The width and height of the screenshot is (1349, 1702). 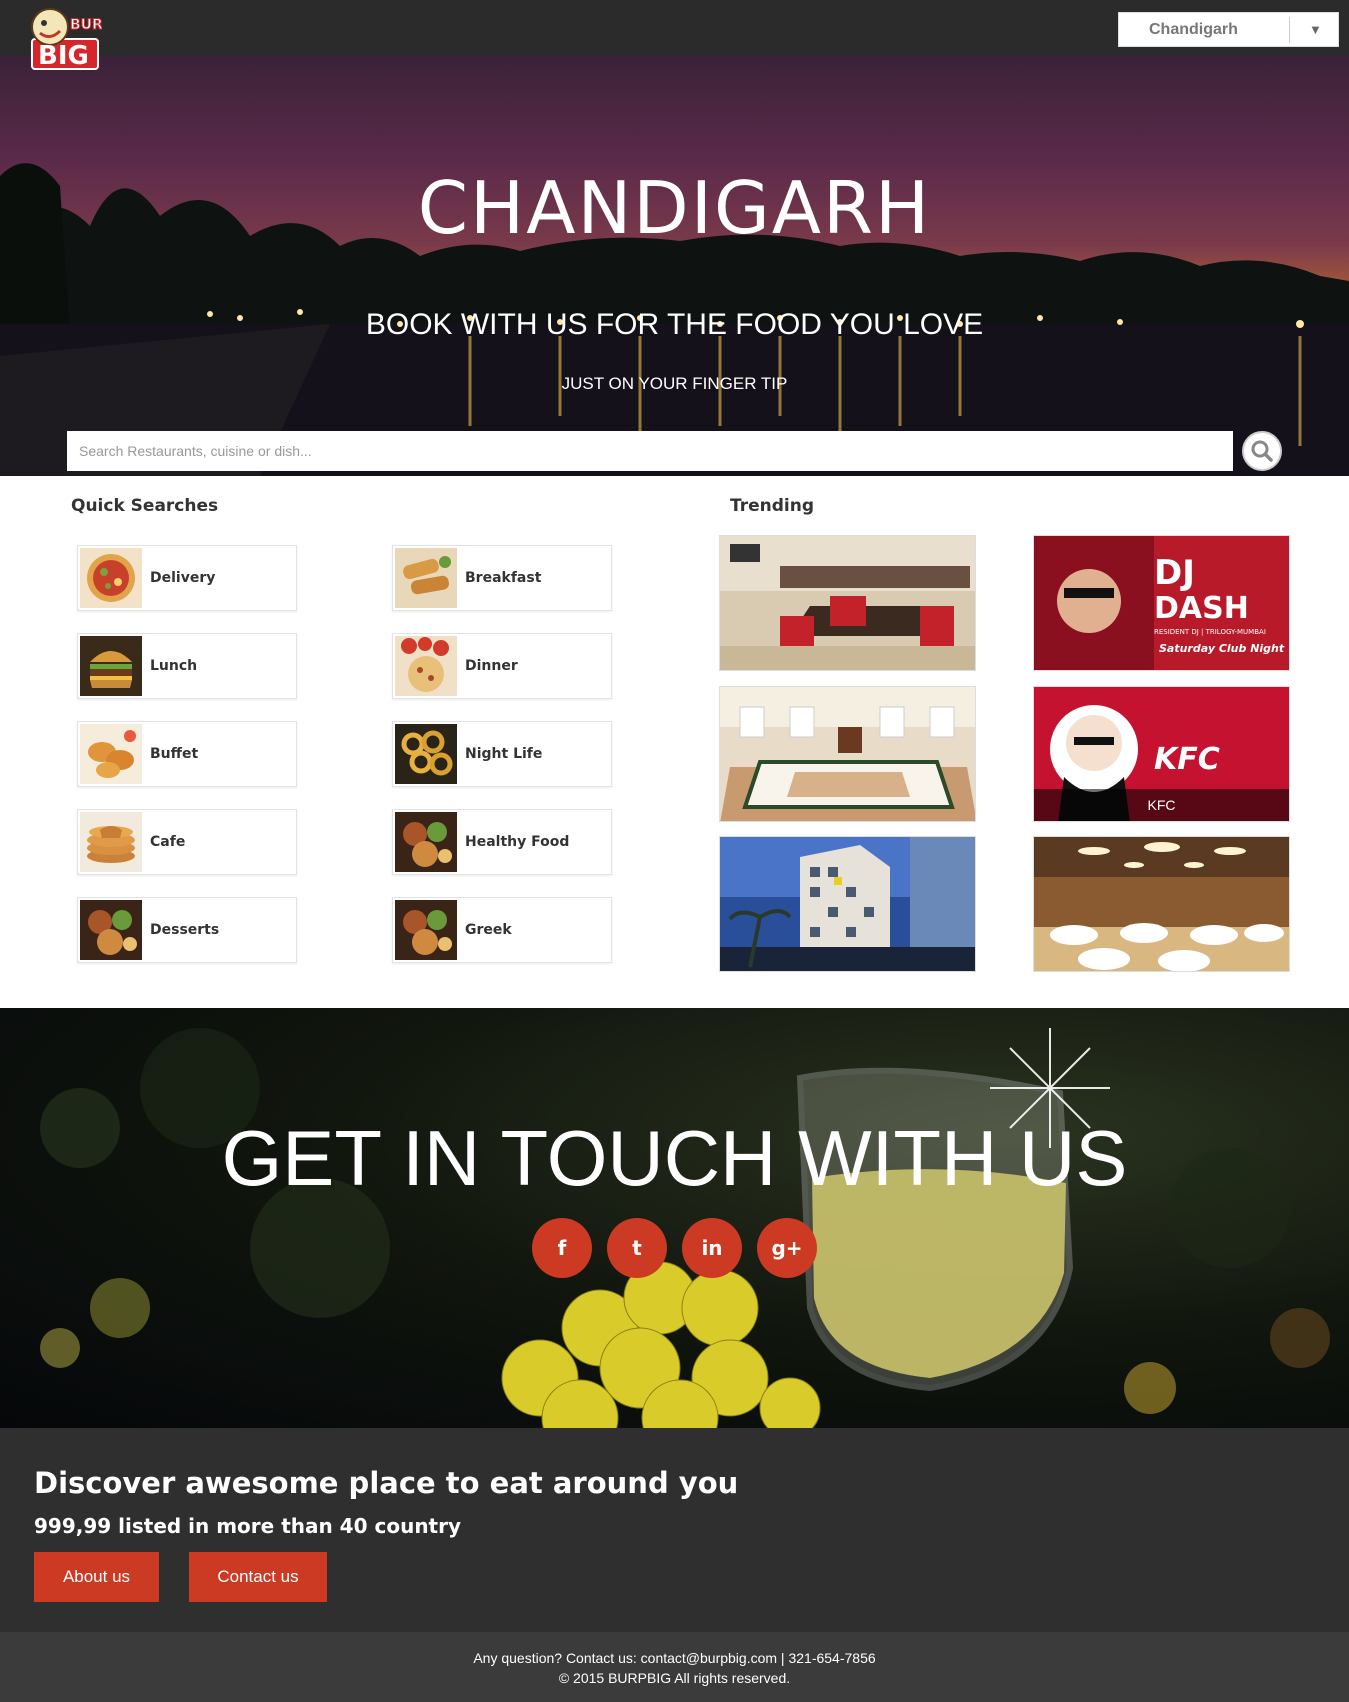 I want to click on buffet-food-image, so click(x=111, y=754).